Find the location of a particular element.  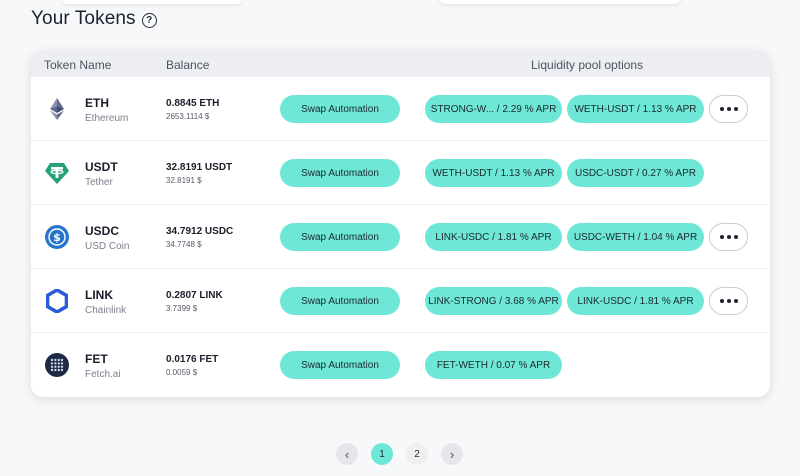

liquidity-pool-button: FET-WETH / 0.07 % APR is located at coordinates (493, 365).